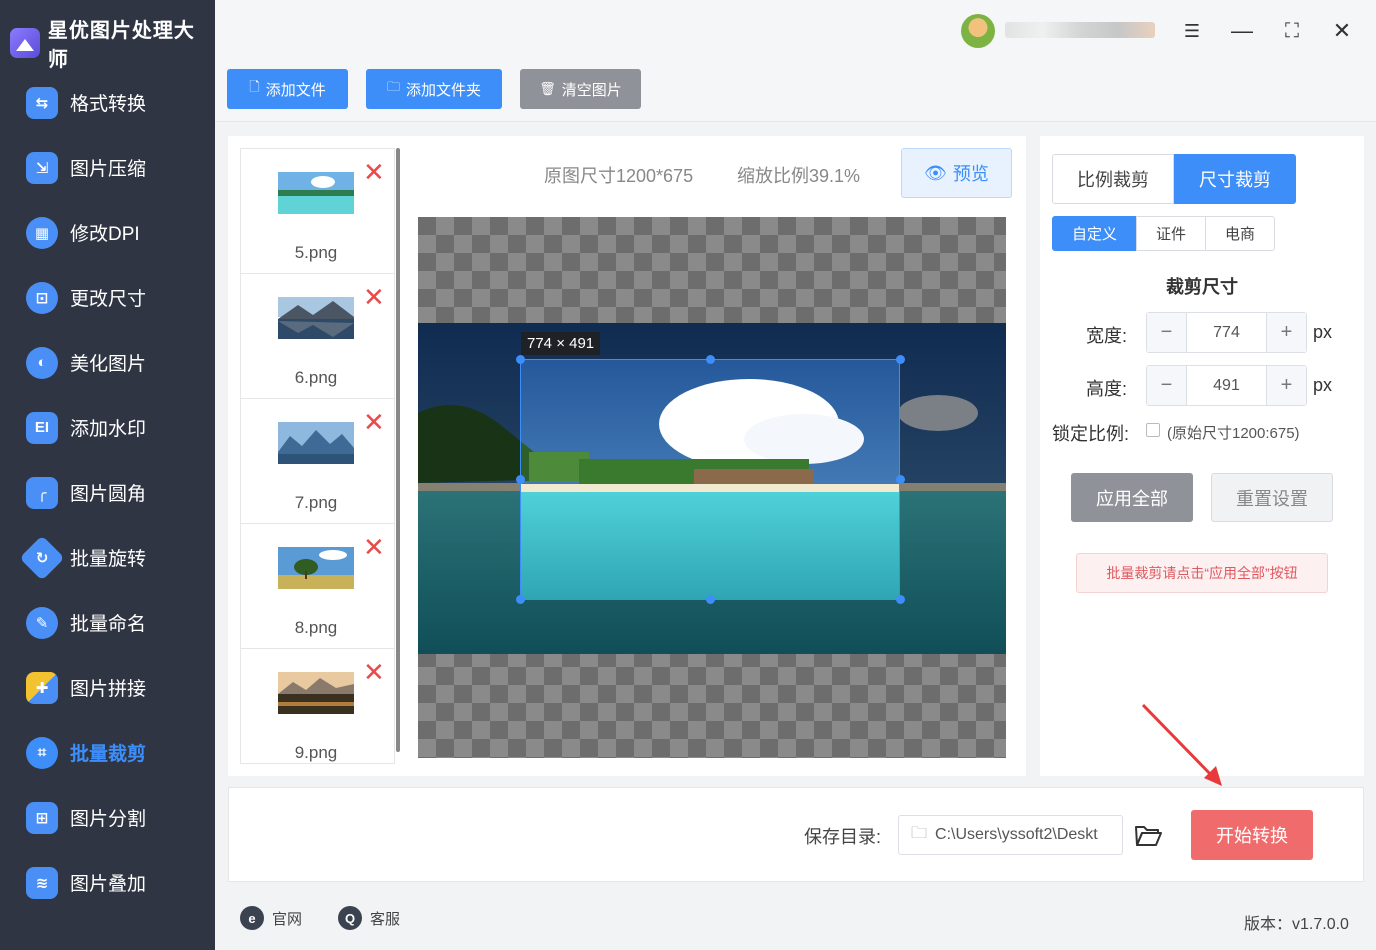 The width and height of the screenshot is (1376, 950). Describe the element at coordinates (1272, 497) in the screenshot. I see `reset-settings-button: 重置设置` at that location.